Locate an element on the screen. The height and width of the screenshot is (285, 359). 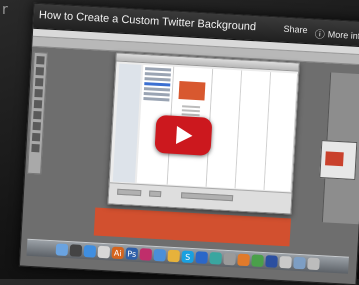
photos-icon is located at coordinates (174, 256).